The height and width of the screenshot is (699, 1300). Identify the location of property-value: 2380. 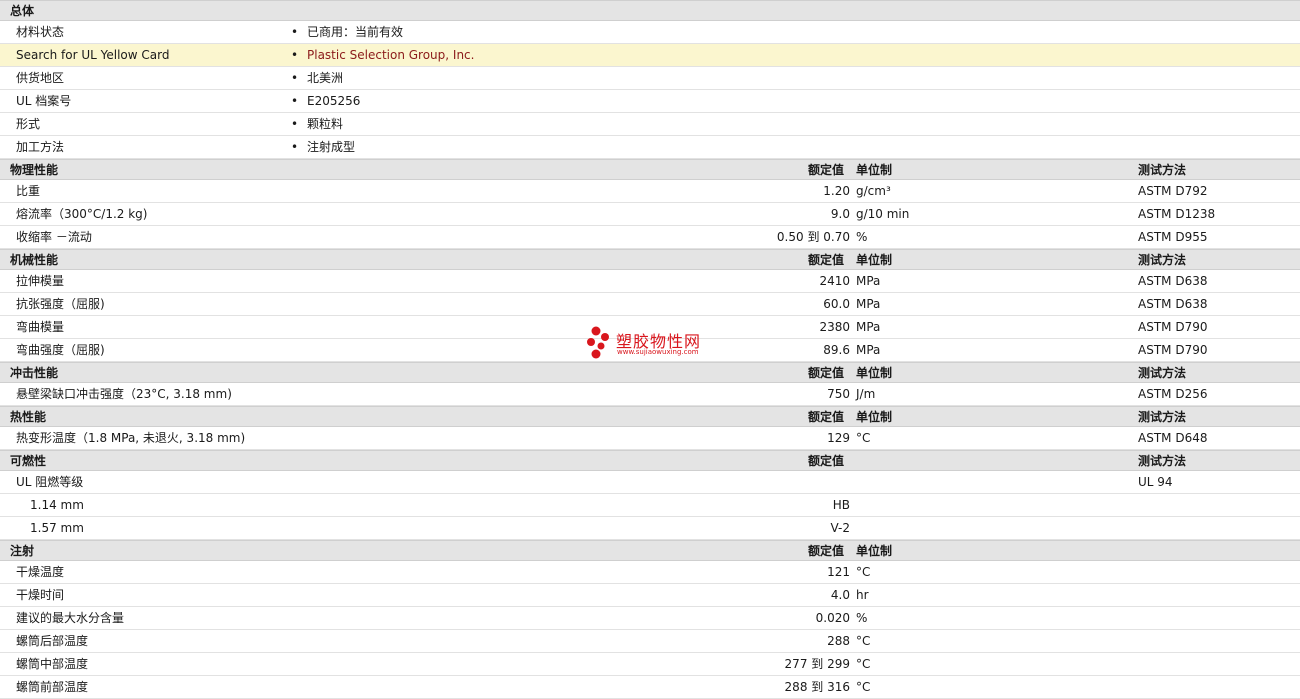
(834, 327).